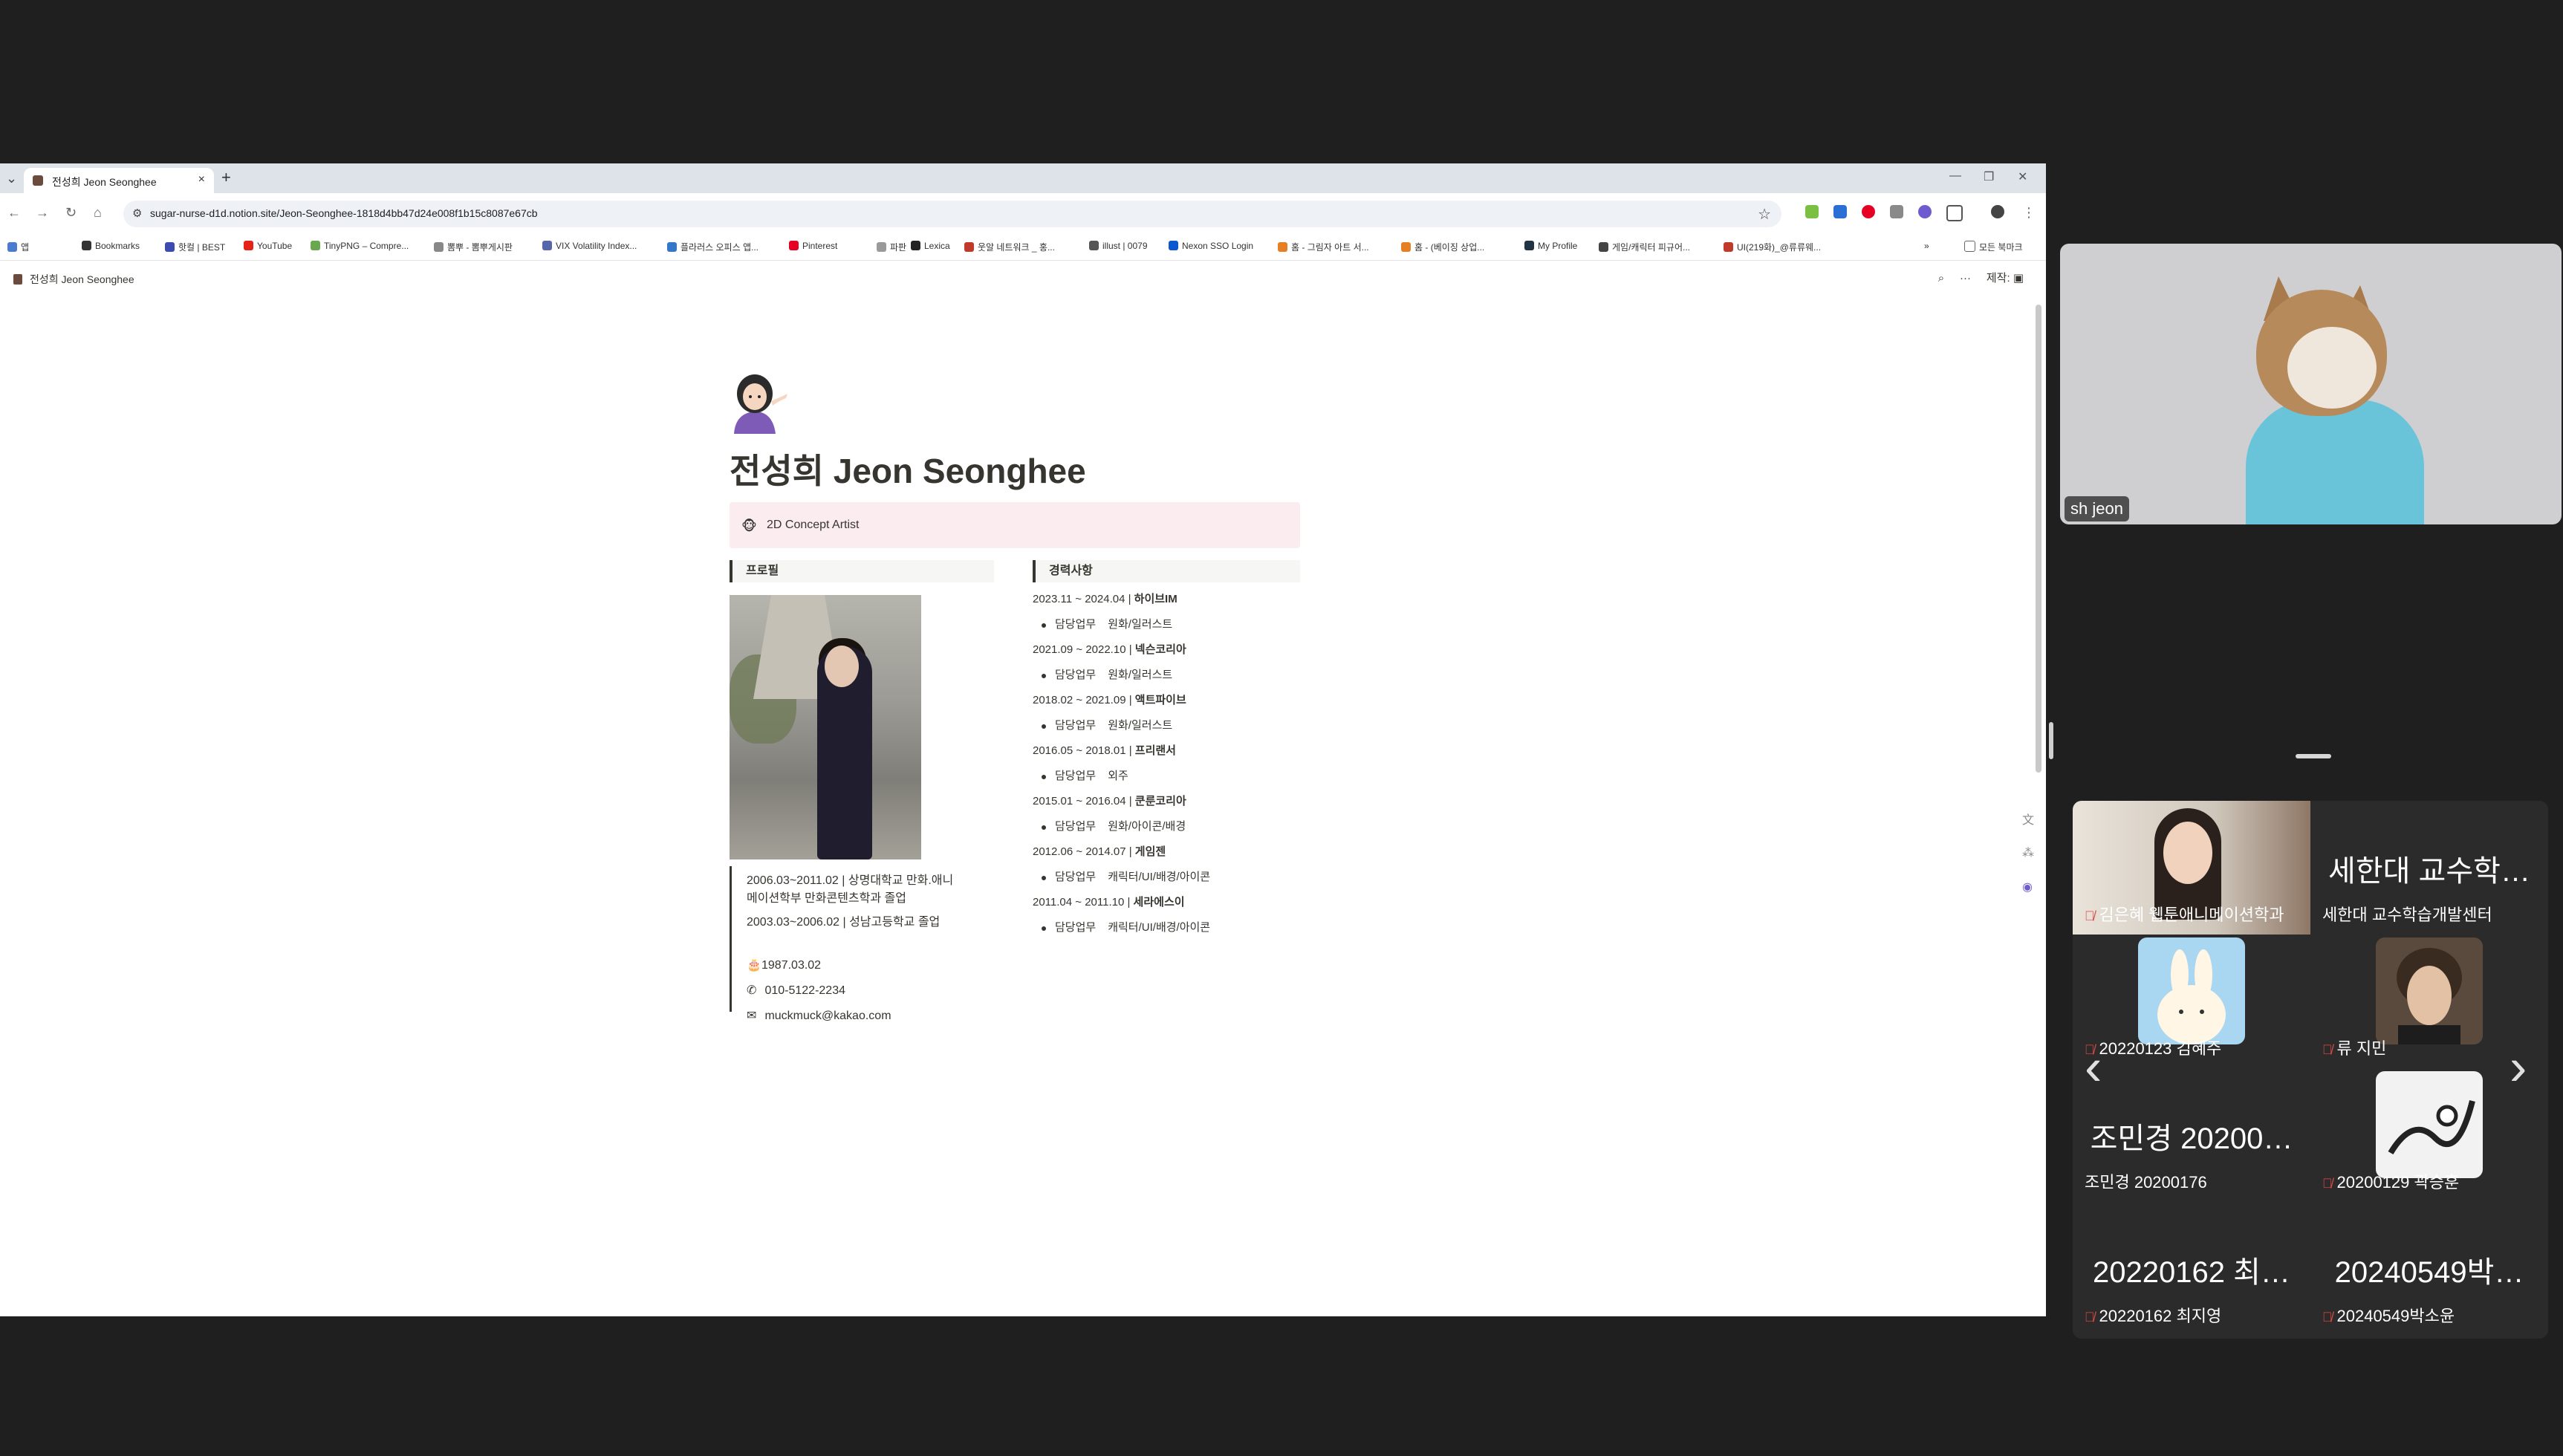 This screenshot has height=1456, width=2563. Describe the element at coordinates (2191, 1002) in the screenshot. I see `participant-tile: 🎙̸ 20220123 김혜주` at that location.